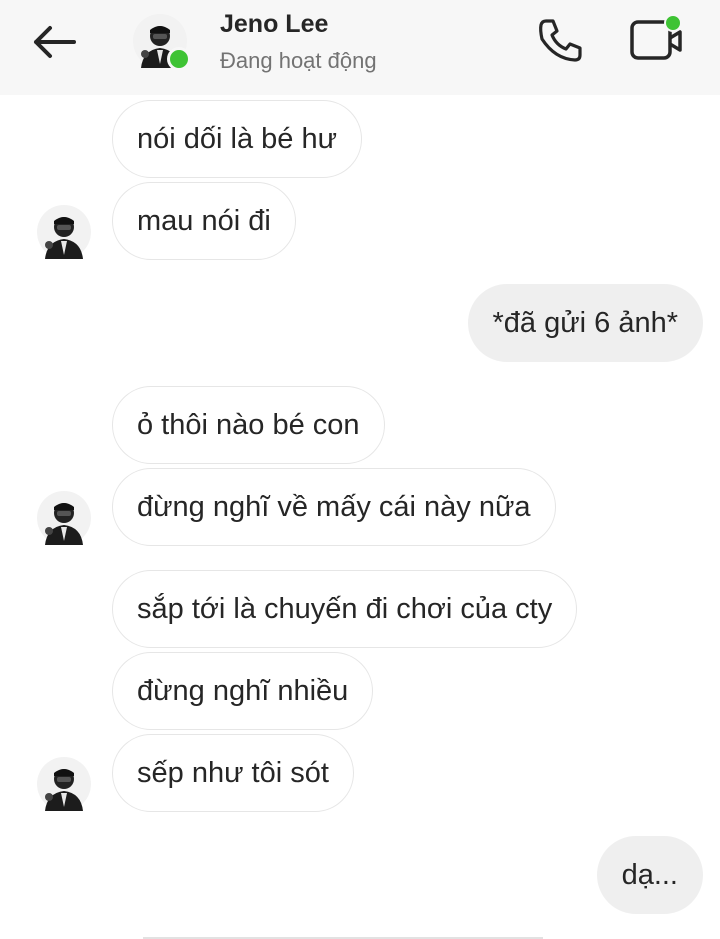 The image size is (720, 939). Describe the element at coordinates (248, 425) in the screenshot. I see `message-bubble: ỏ thôi nào bé con` at that location.